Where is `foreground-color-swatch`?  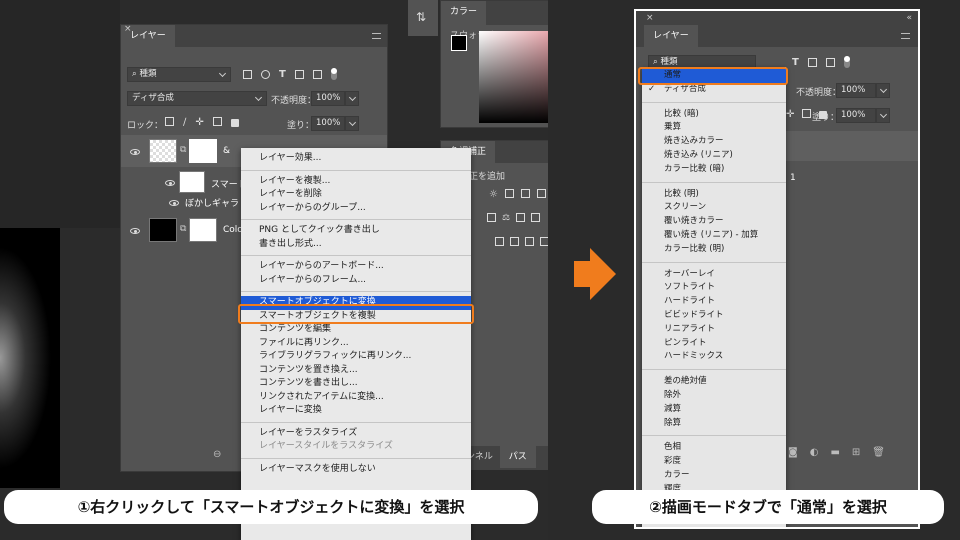
foreground-color-swatch is located at coordinates (459, 43).